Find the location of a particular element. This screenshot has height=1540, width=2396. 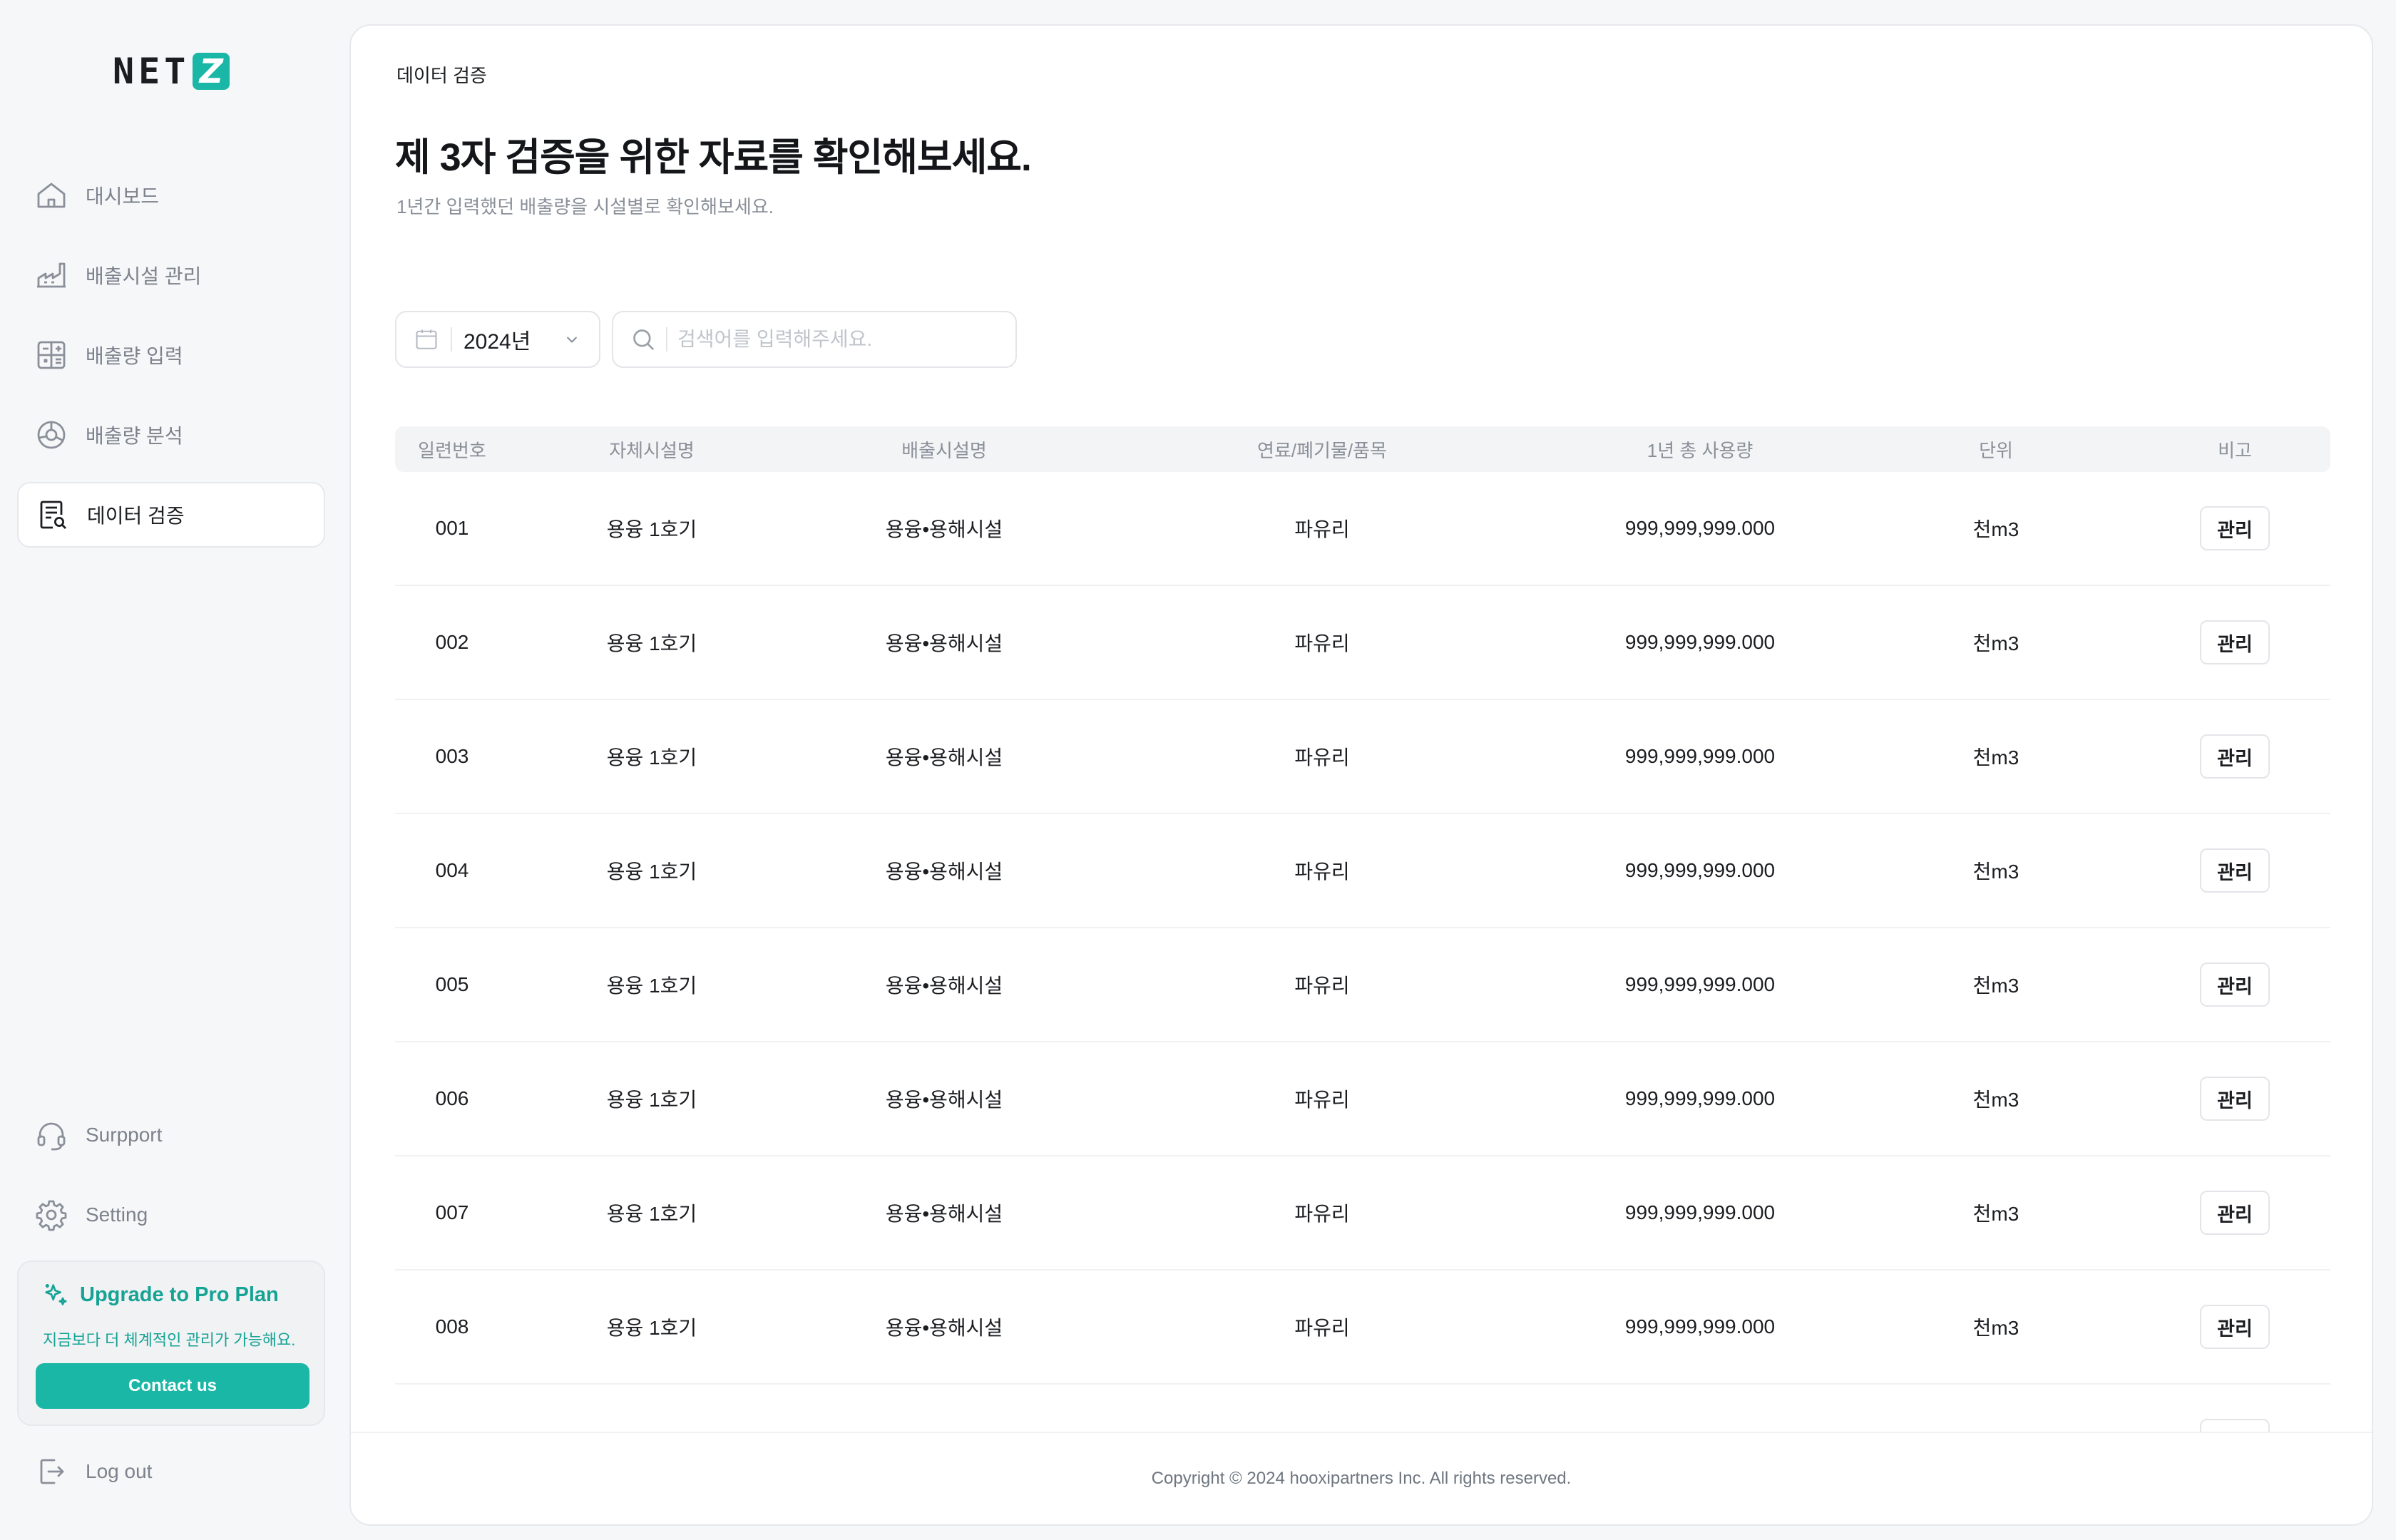

serial-cell: 002 is located at coordinates (452, 642).